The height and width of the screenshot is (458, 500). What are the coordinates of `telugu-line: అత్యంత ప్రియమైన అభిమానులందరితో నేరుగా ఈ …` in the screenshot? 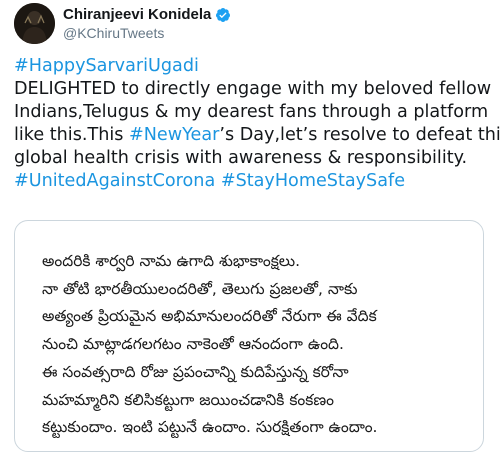 It's located at (209, 316).